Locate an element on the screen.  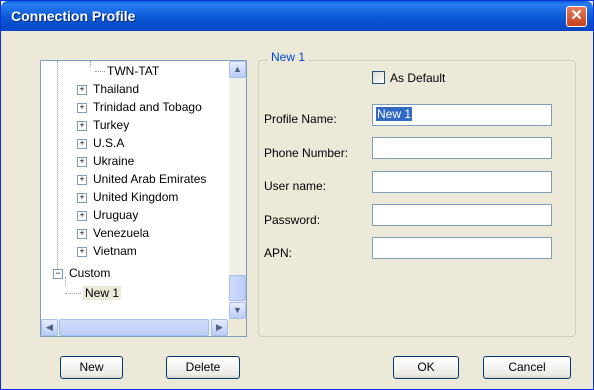
ok-button: OK is located at coordinates (426, 367).